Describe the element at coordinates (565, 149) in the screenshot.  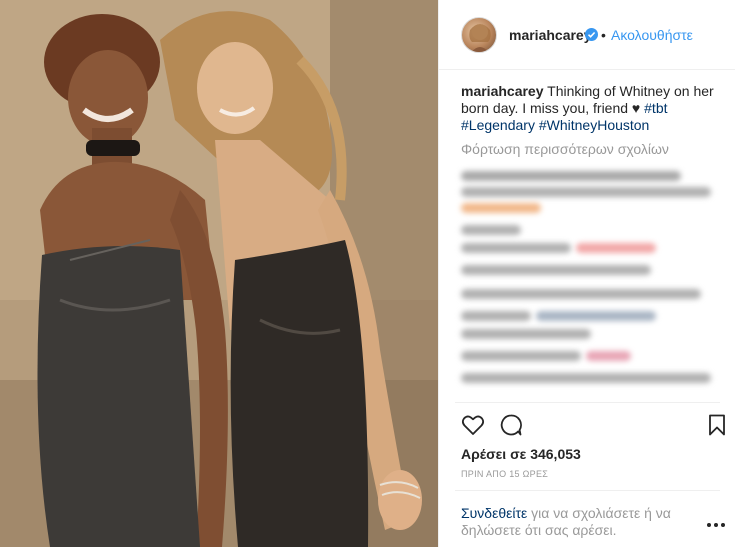
I see `load-more-comments-button: Φόρτωση περισσότερων σχολίων` at that location.